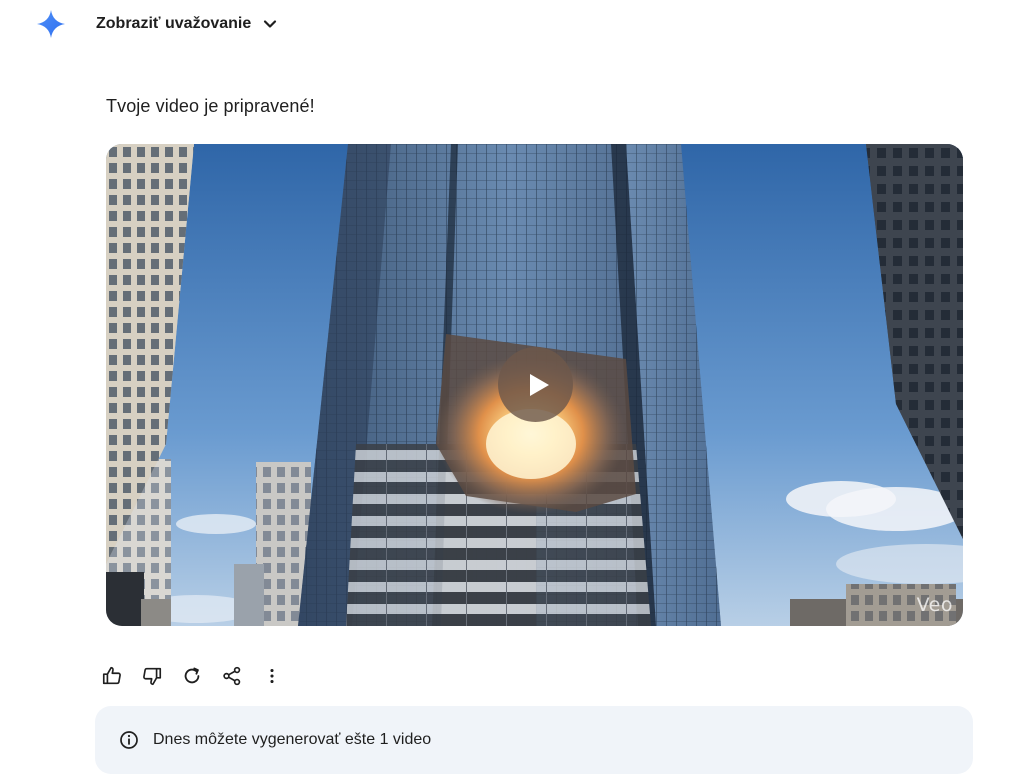 The width and height of the screenshot is (1024, 784). What do you see at coordinates (270, 24) in the screenshot?
I see `chevron-down-icon` at bounding box center [270, 24].